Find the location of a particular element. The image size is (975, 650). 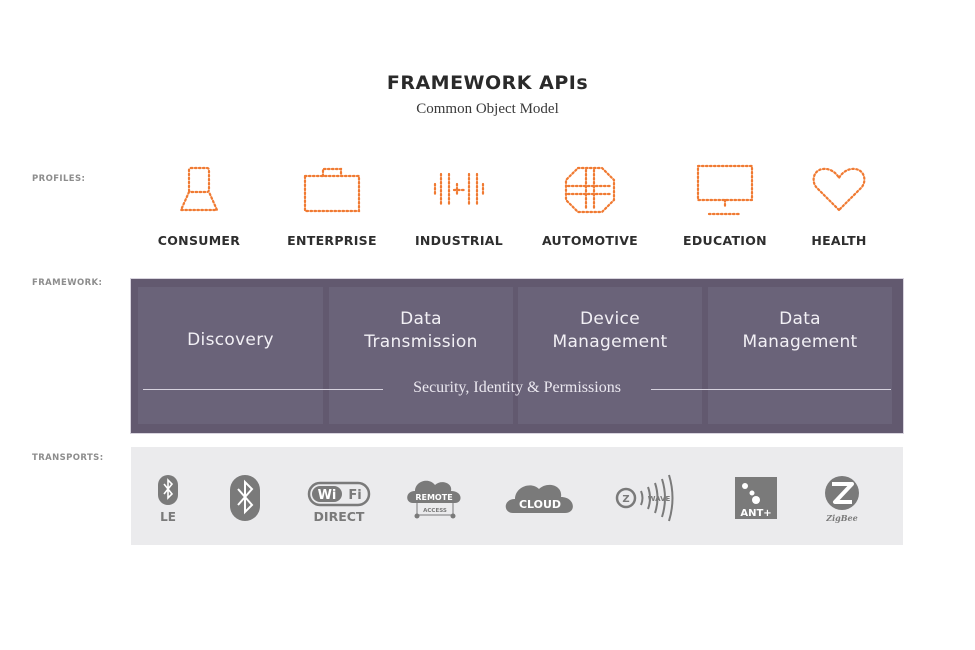

profile-consumer: CONSUMER is located at coordinates (199, 204).